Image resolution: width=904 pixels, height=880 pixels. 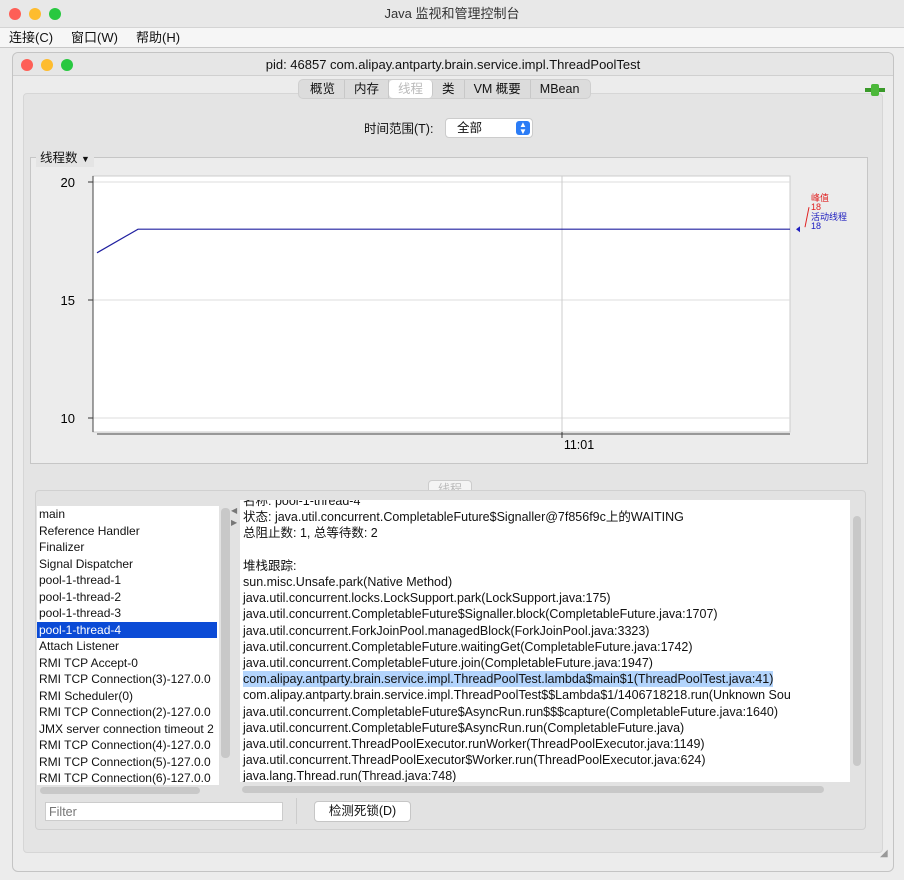 I want to click on thread-list-item: pool-1-thread-4, so click(x=127, y=629).